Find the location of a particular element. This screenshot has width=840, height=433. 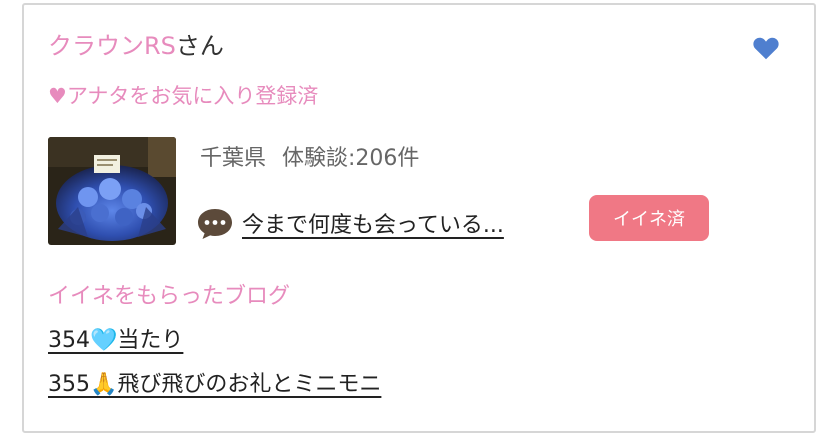

reviewer-review-count: 体験談:206件 is located at coordinates (351, 158).